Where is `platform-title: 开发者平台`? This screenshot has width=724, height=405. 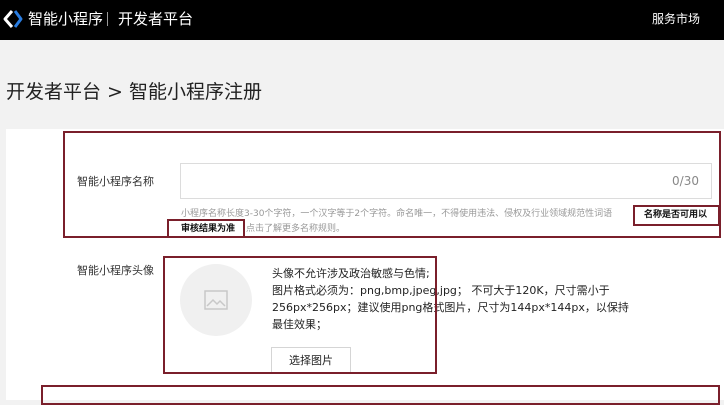 platform-title: 开发者平台 is located at coordinates (155, 19).